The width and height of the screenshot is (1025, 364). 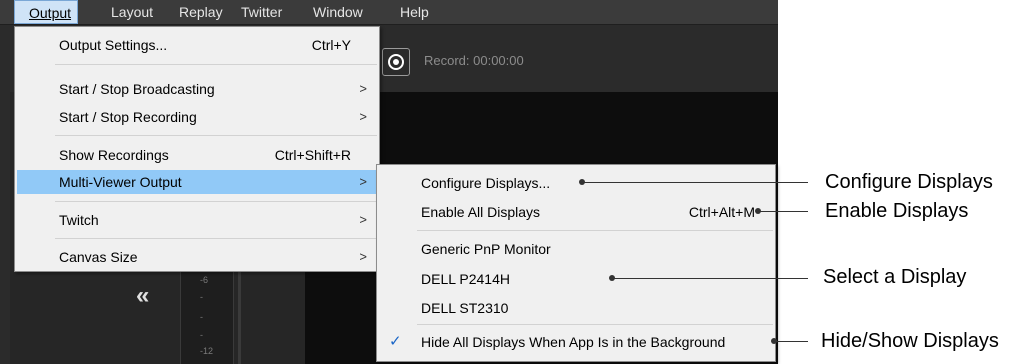 I want to click on menu-item-label: Canvas Size, so click(x=98, y=257).